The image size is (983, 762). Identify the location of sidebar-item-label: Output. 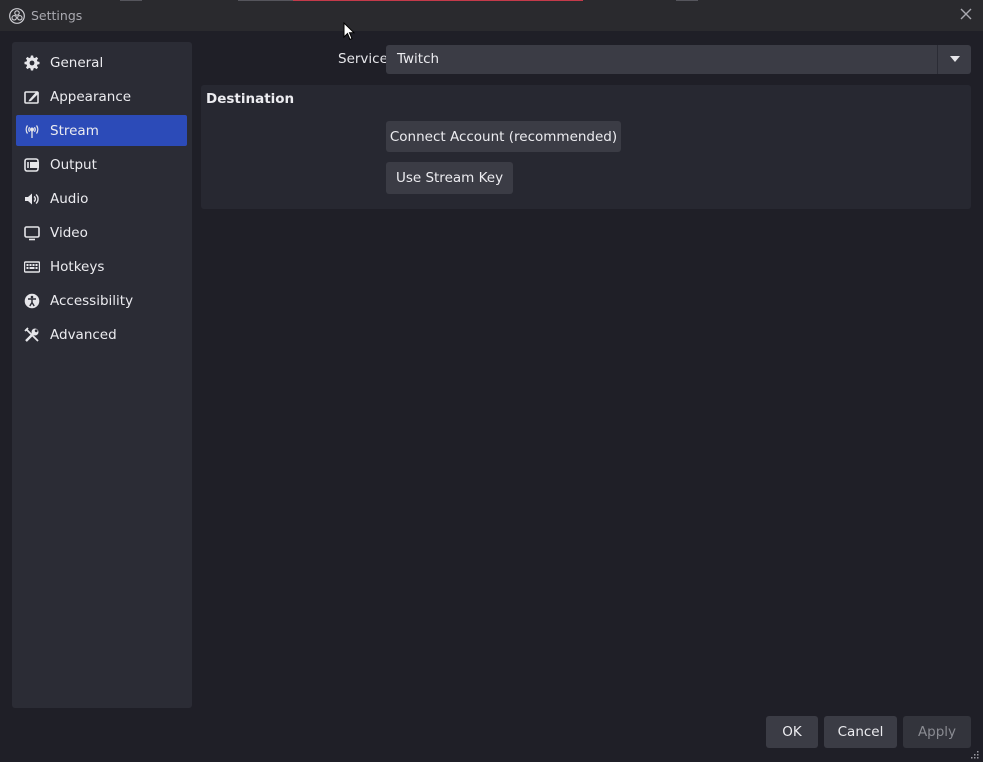
(73, 164).